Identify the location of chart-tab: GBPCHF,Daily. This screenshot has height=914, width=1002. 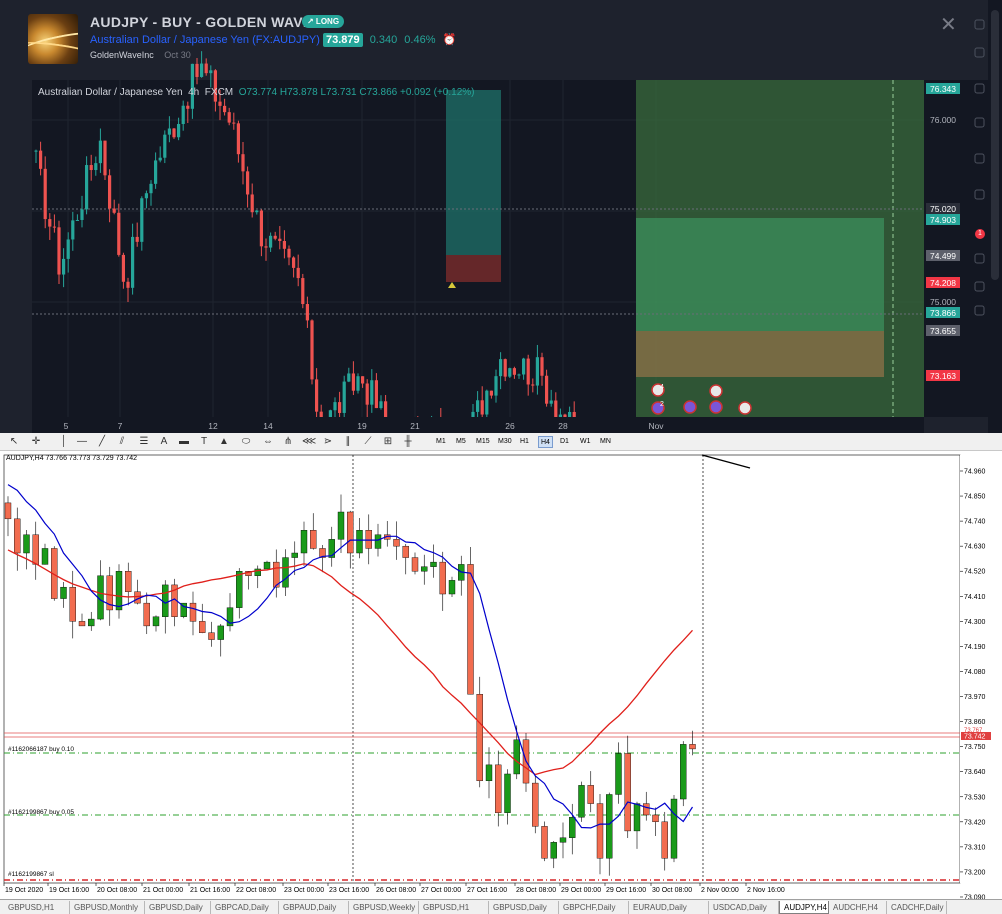
(594, 907).